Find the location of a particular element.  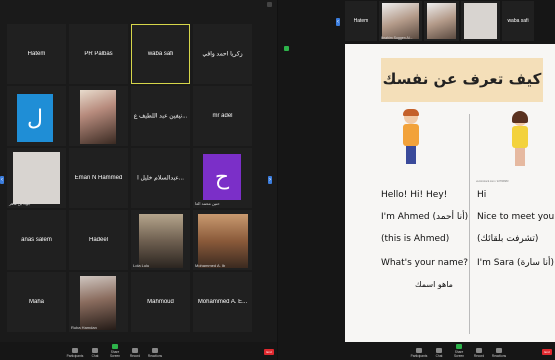

participant-tile: mr adel is located at coordinates (222, 116).